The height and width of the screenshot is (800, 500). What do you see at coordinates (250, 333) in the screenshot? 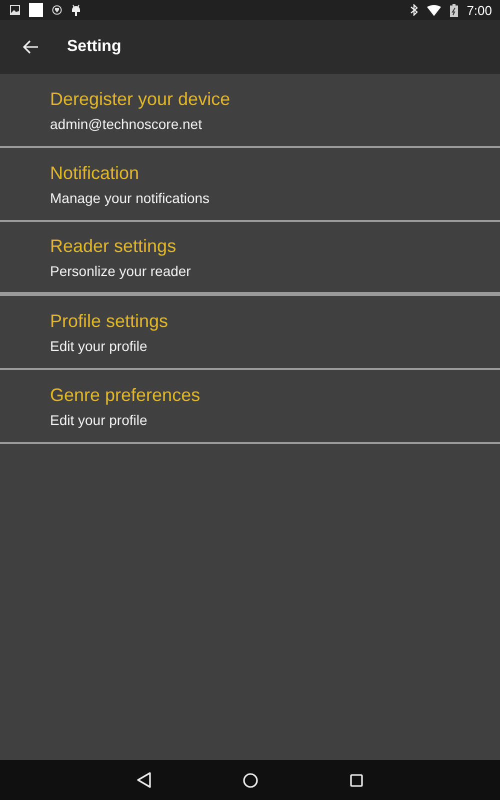
I see `settings-item: Profile settings Edit your profile` at bounding box center [250, 333].